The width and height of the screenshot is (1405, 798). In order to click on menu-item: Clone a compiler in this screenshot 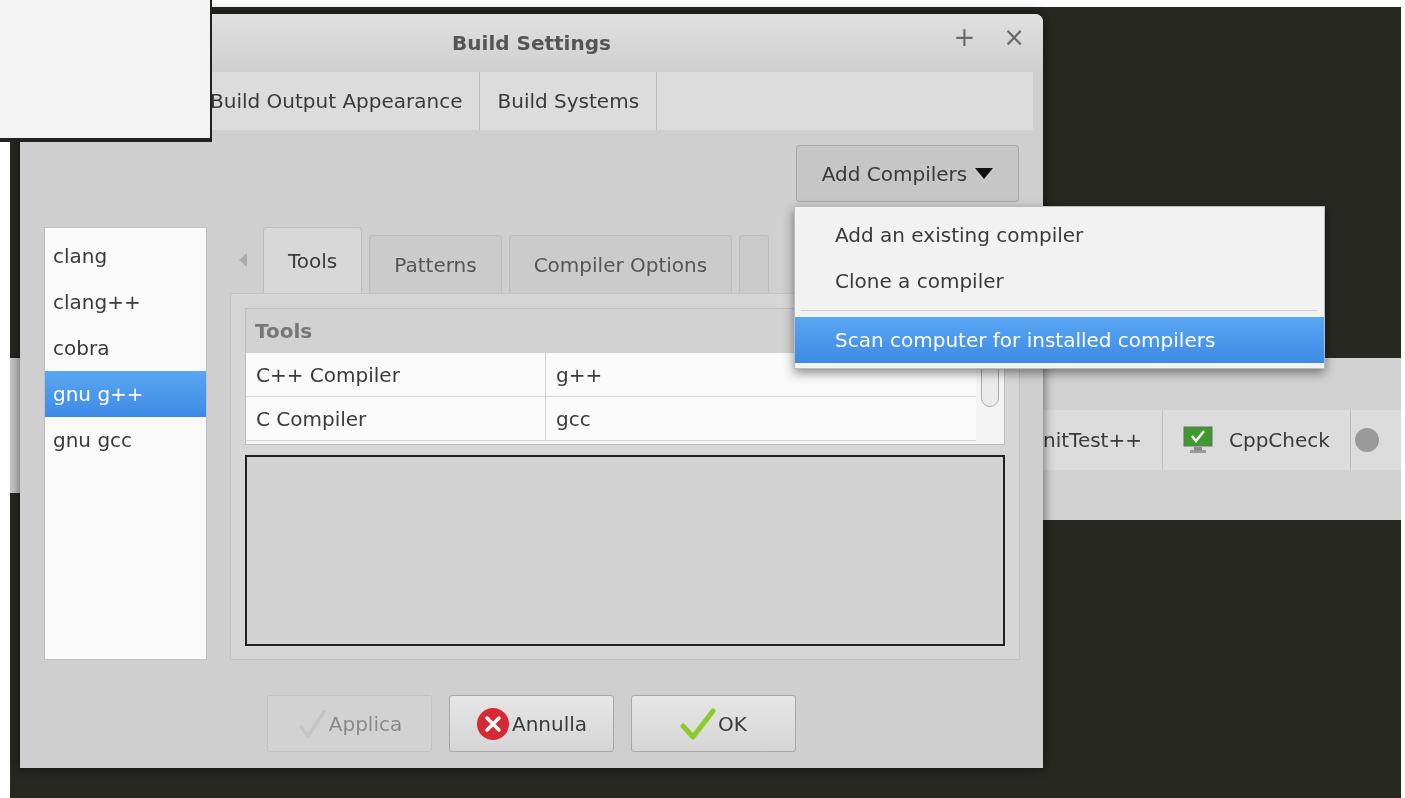, I will do `click(1059, 281)`.